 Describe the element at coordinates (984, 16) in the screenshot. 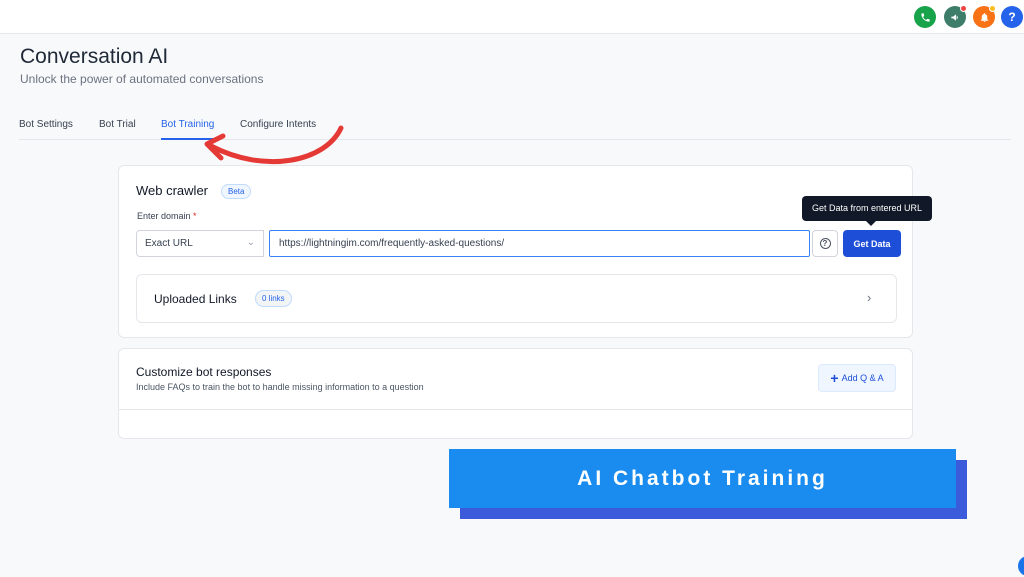

I see `bell-icon` at that location.